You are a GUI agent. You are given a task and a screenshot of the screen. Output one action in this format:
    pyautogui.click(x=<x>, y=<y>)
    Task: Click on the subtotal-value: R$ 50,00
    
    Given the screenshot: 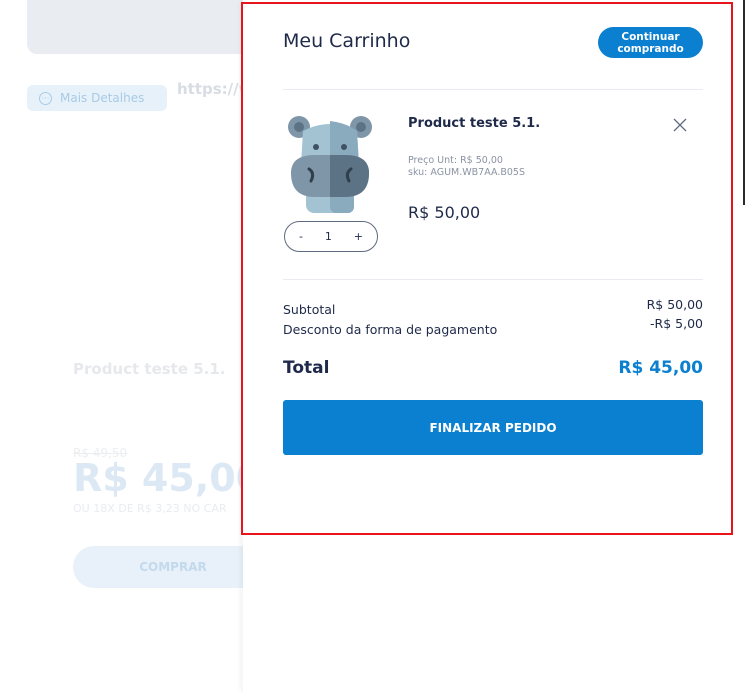 What is the action you would take?
    pyautogui.click(x=674, y=304)
    